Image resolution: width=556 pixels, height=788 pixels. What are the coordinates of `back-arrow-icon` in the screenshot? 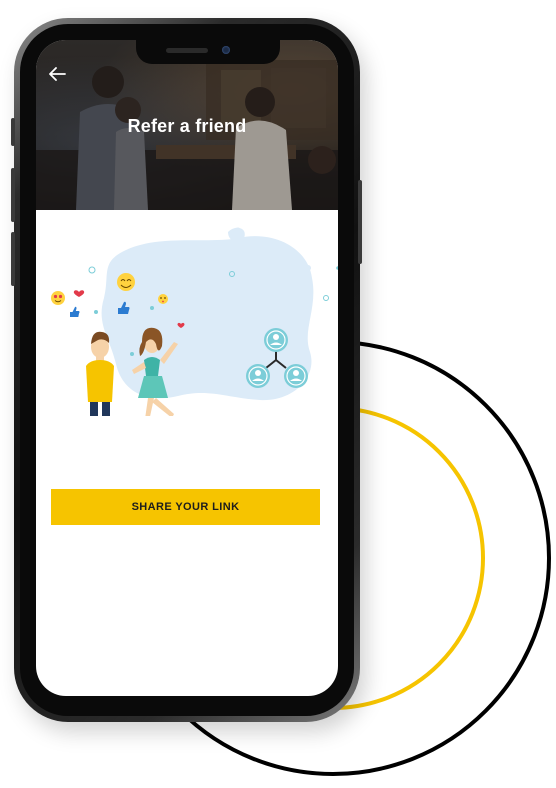 It's located at (59, 75).